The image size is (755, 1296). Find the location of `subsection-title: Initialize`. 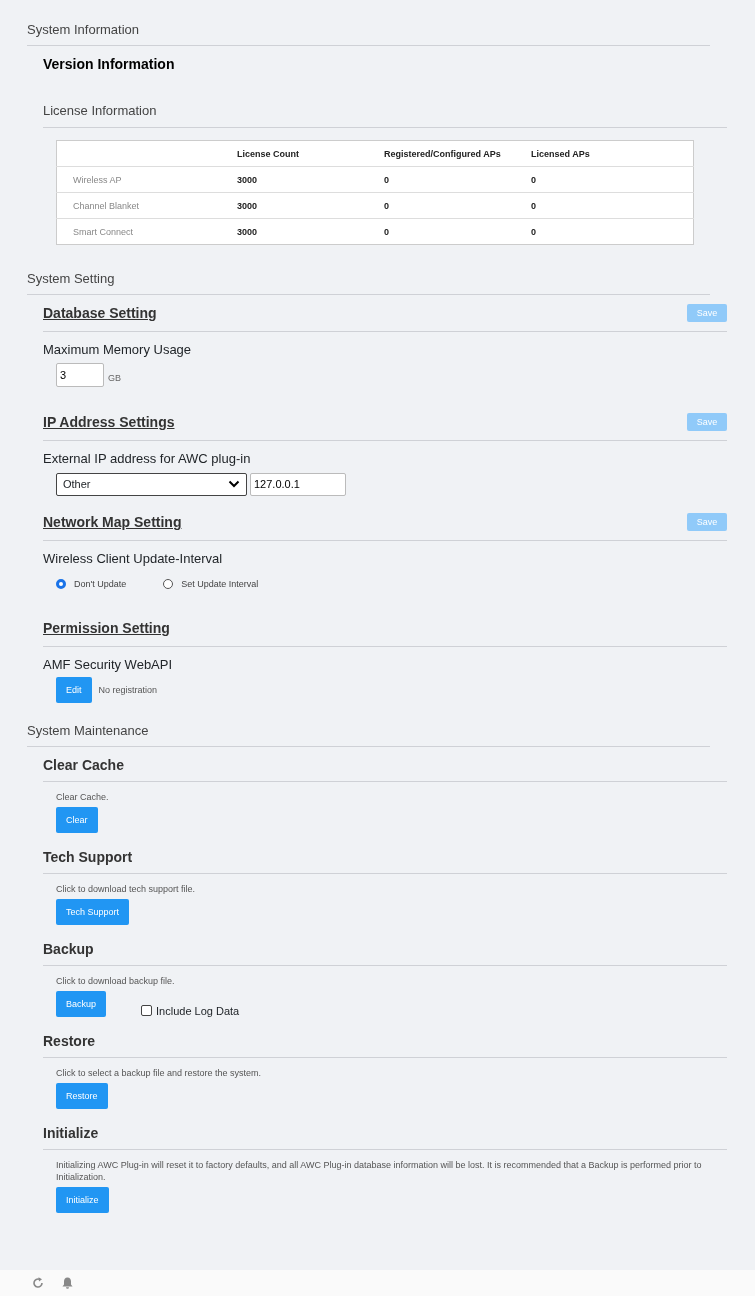

subsection-title: Initialize is located at coordinates (71, 1133).